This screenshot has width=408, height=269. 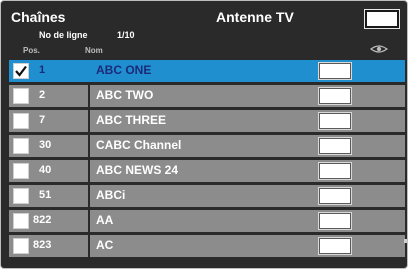 I want to click on header-box, so click(x=382, y=19).